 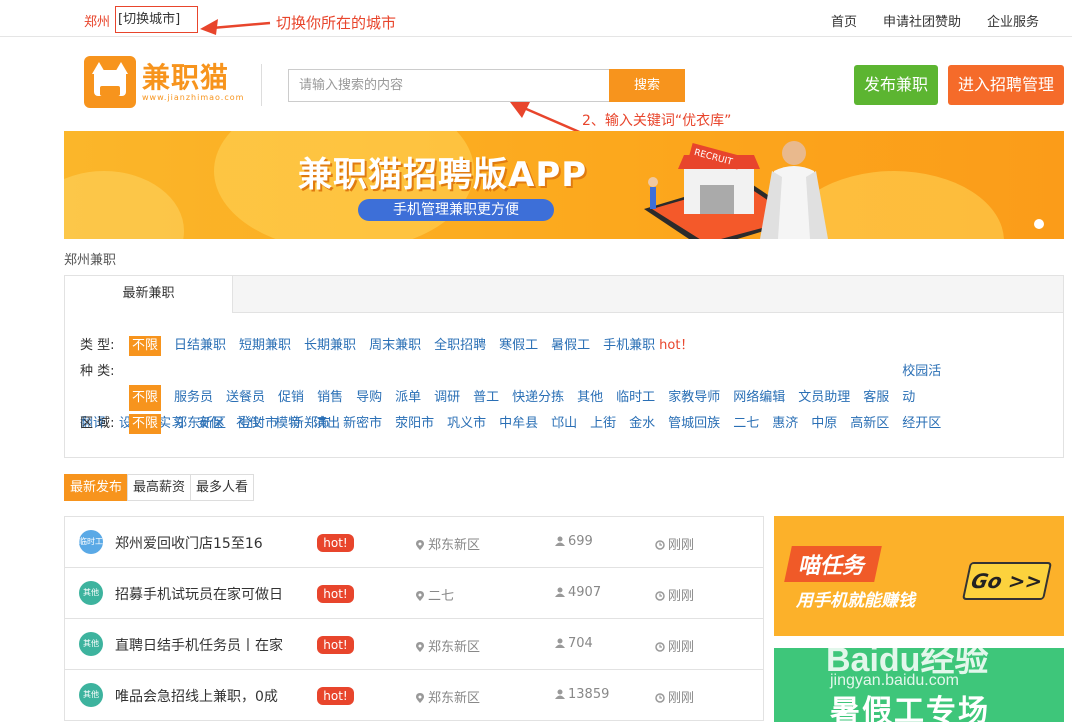 I want to click on category-item: 临时工, so click(x=635, y=398).